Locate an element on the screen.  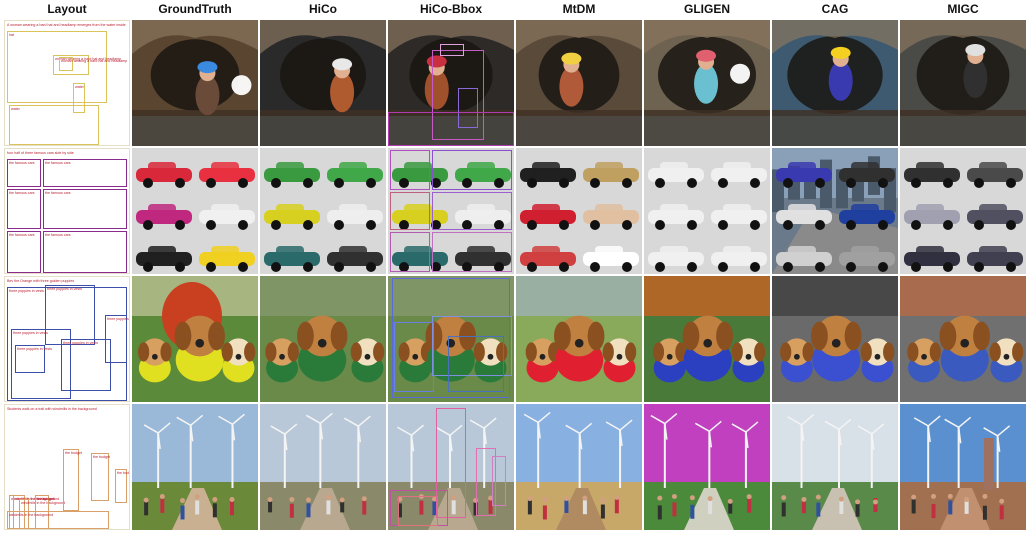
column-header-layout: Layout is located at coordinates (67, 9).